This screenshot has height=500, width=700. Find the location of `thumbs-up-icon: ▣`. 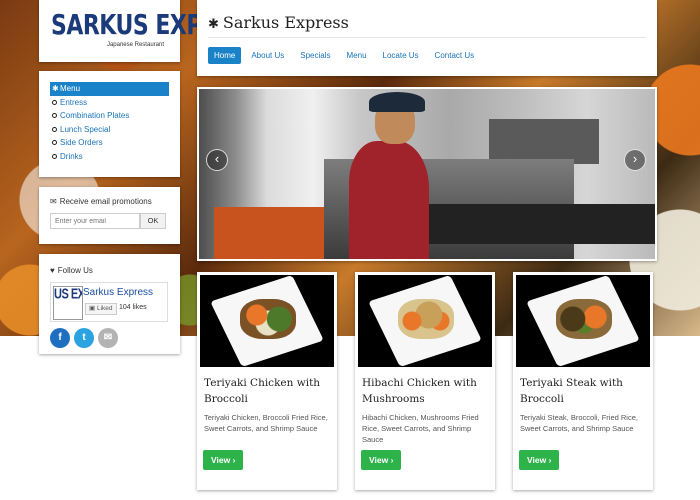

thumbs-up-icon: ▣ is located at coordinates (93, 308).